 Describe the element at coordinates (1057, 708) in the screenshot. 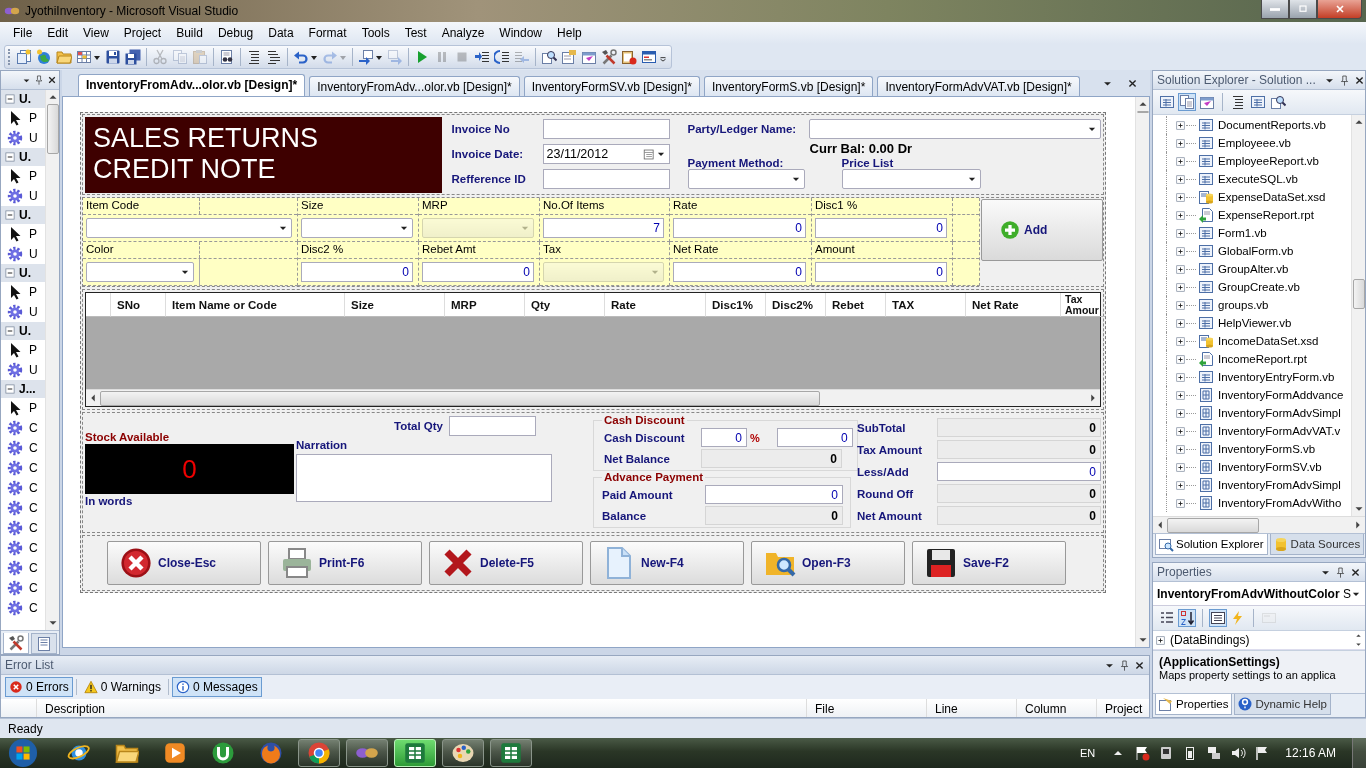

I see `column-header: Column` at that location.